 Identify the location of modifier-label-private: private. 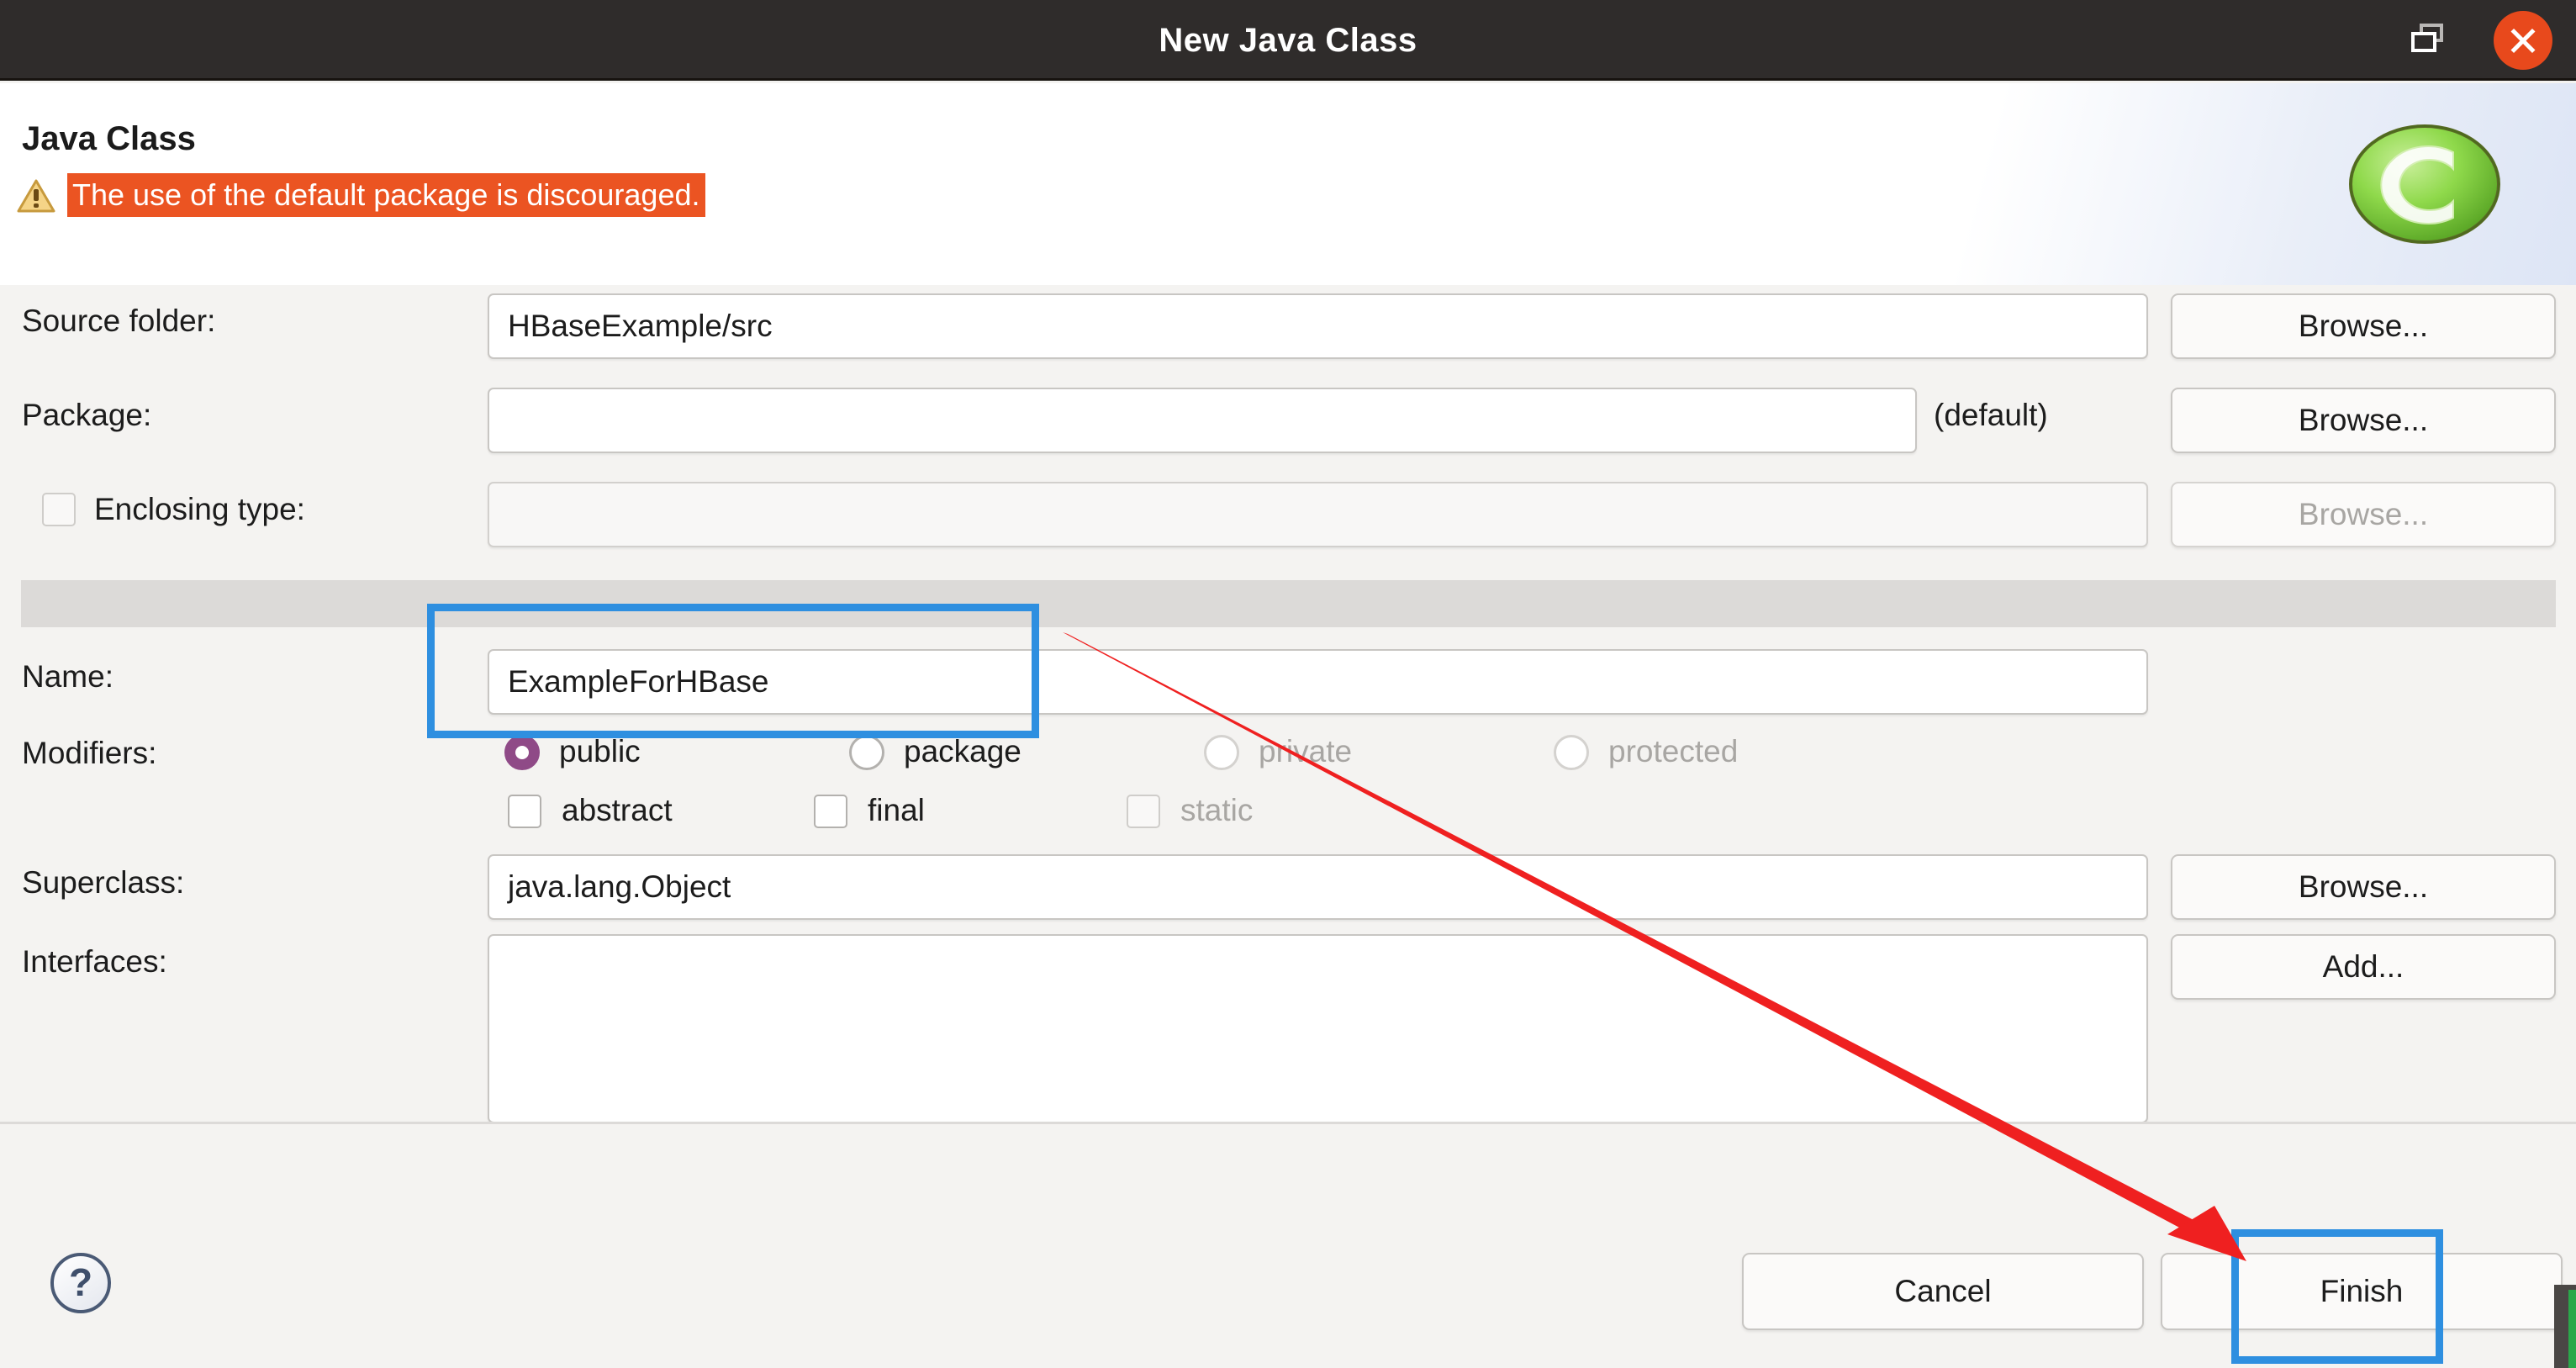
(1306, 751).